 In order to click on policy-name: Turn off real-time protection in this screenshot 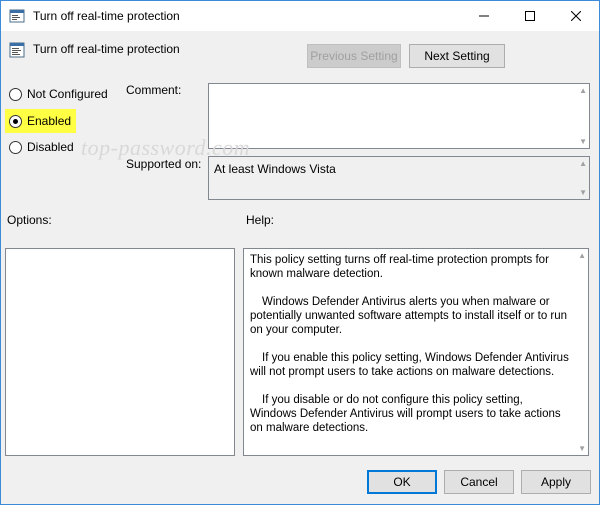, I will do `click(106, 49)`.